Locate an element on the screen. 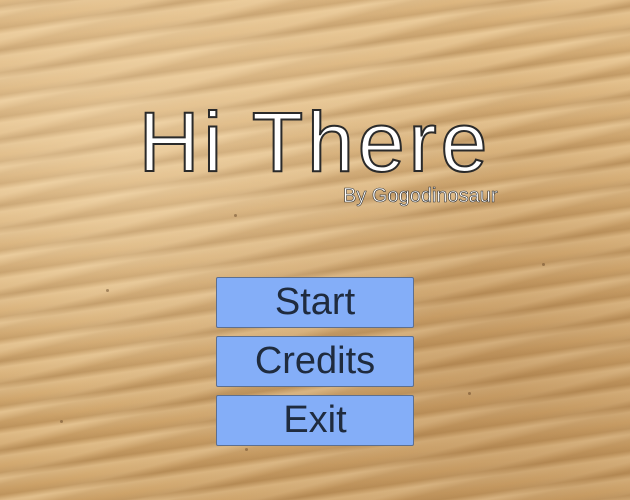  credits-button: Credits is located at coordinates (315, 361).